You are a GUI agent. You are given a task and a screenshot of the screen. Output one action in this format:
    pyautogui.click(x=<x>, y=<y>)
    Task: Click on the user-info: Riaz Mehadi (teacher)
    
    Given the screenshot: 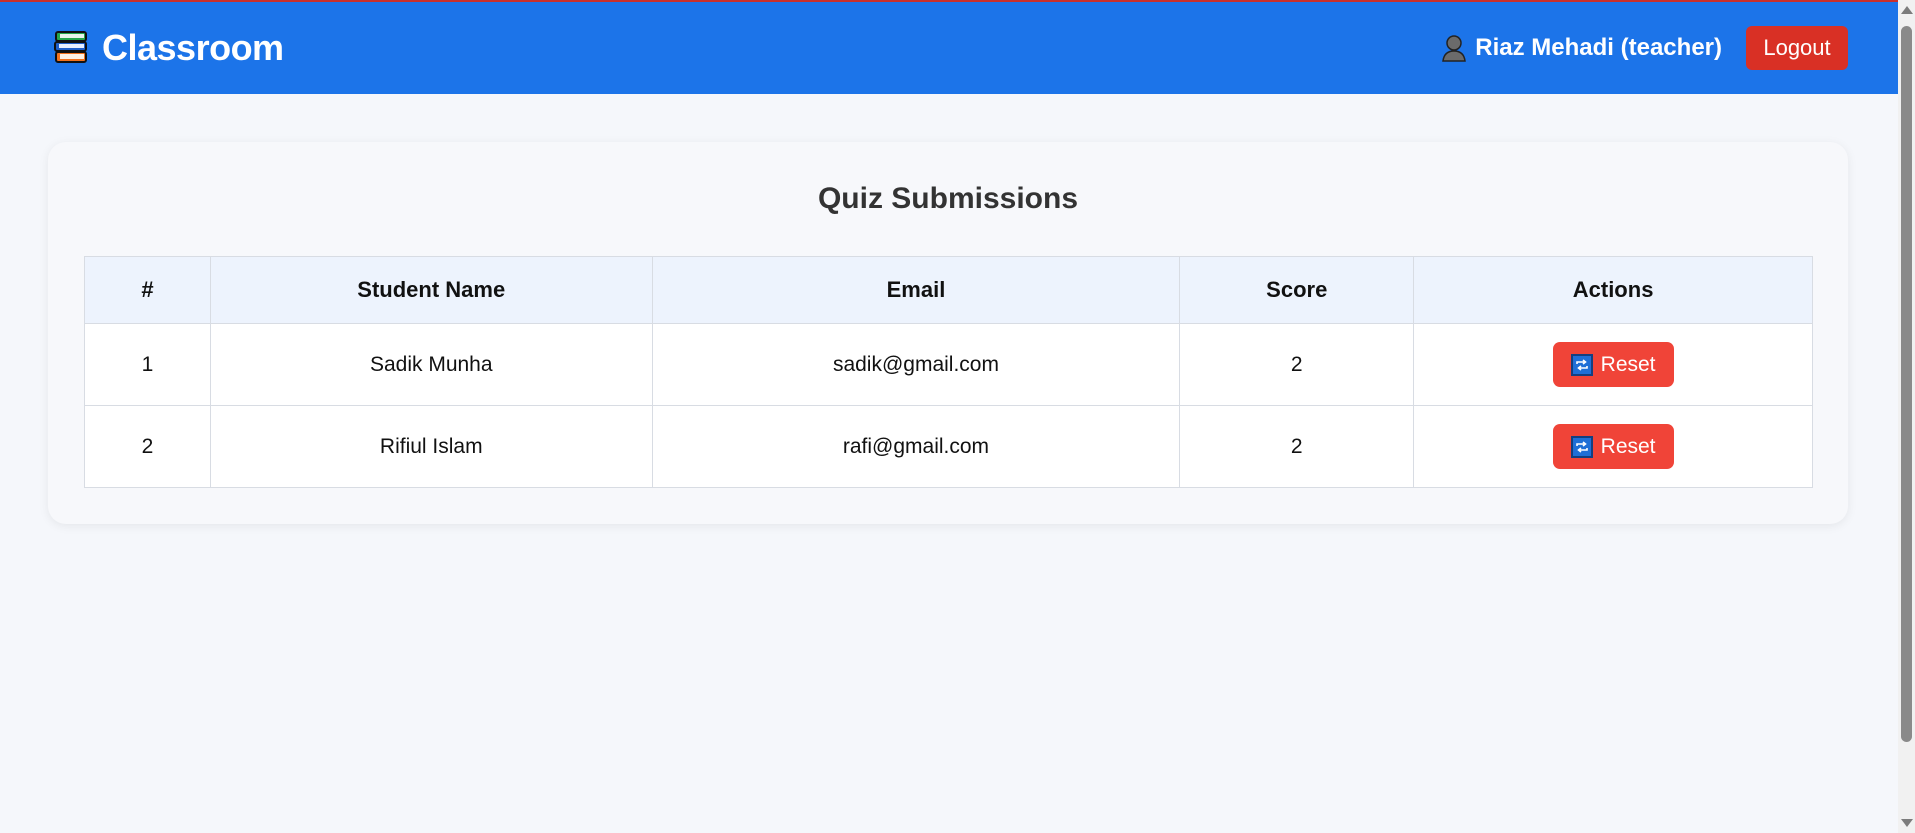 What is the action you would take?
    pyautogui.click(x=1581, y=48)
    